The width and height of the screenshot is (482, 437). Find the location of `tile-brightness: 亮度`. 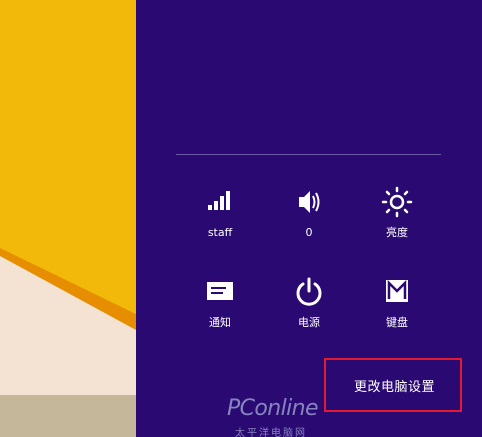

tile-brightness: 亮度 is located at coordinates (397, 220).